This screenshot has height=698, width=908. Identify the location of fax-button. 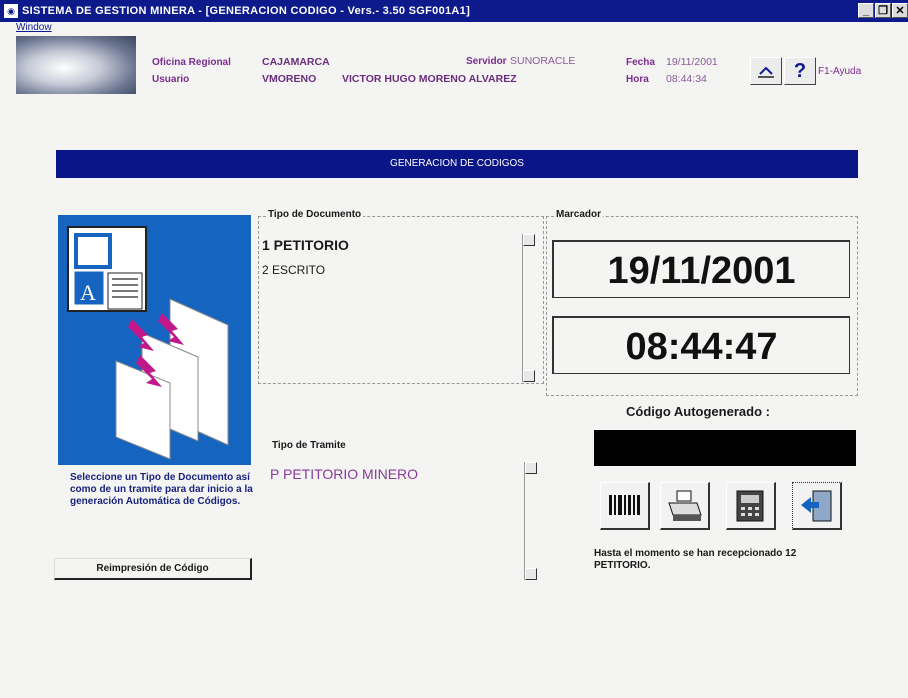
(751, 506).